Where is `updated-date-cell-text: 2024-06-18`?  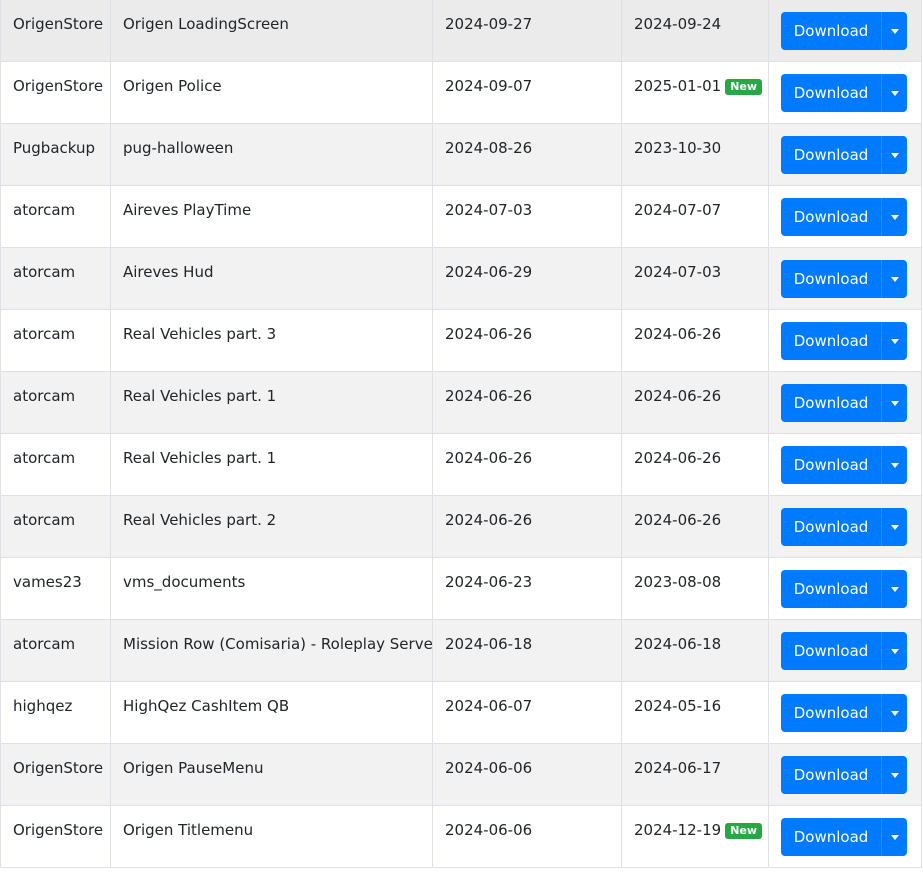 updated-date-cell-text: 2024-06-18 is located at coordinates (489, 644).